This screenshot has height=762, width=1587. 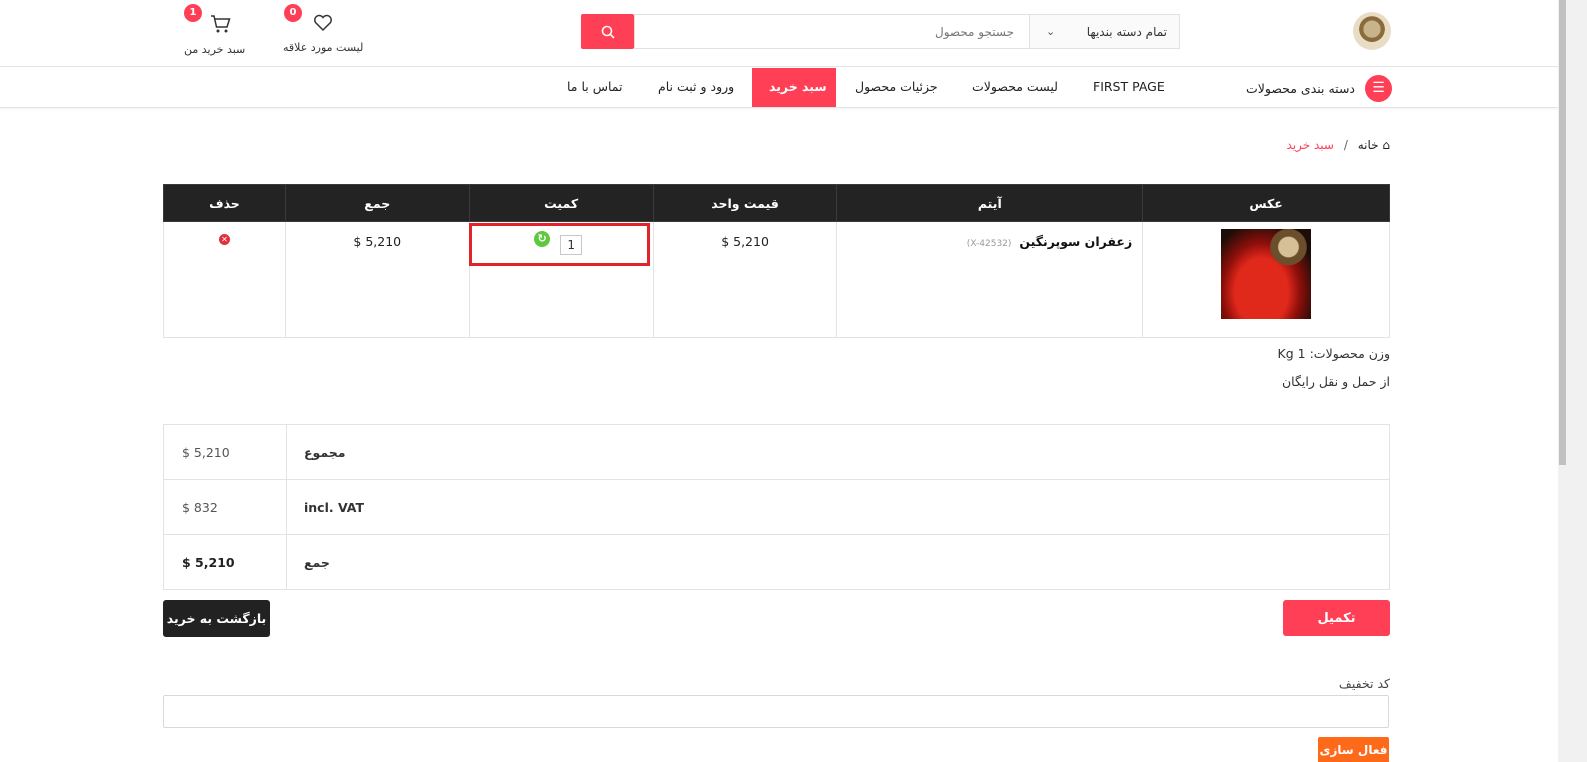 What do you see at coordinates (1300, 88) in the screenshot?
I see `category-menu-label: دسته بندی محصولات` at bounding box center [1300, 88].